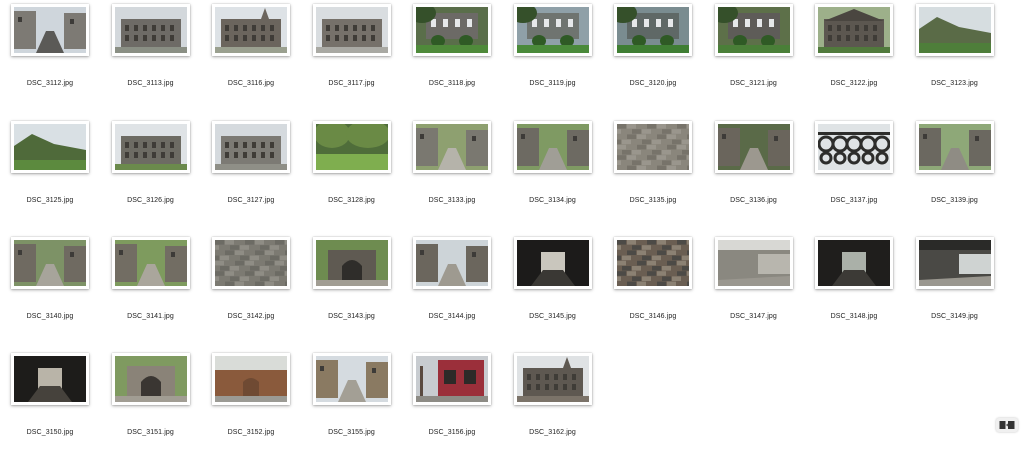 The width and height of the screenshot is (1024, 453). I want to click on file-item: DSC_3136.jpg, so click(754, 171).